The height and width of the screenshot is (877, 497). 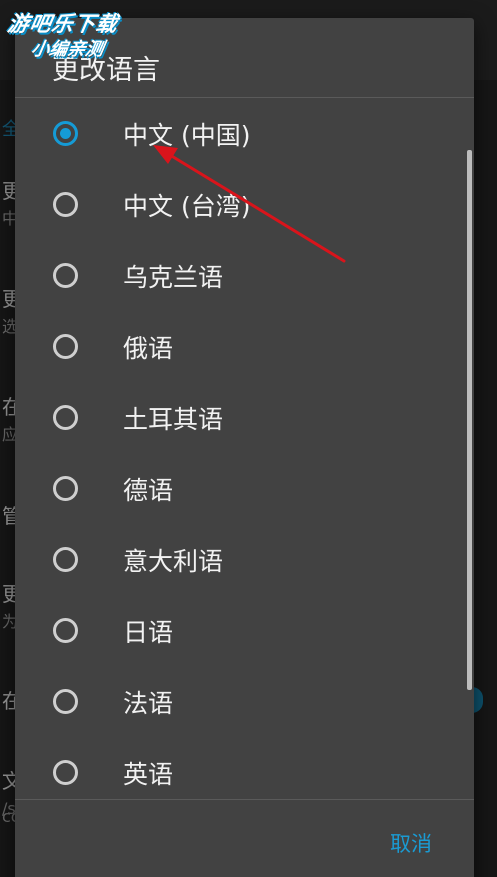 I want to click on language-option-italian: 意大利语, so click(x=244, y=559).